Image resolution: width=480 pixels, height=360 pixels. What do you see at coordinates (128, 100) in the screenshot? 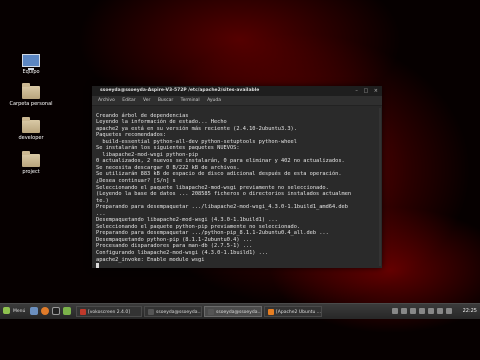
I see `menu-editar: Editar` at bounding box center [128, 100].